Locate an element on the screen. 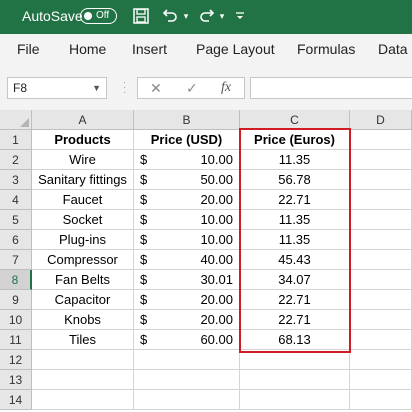 The width and height of the screenshot is (412, 412). cell-d2 is located at coordinates (381, 160).